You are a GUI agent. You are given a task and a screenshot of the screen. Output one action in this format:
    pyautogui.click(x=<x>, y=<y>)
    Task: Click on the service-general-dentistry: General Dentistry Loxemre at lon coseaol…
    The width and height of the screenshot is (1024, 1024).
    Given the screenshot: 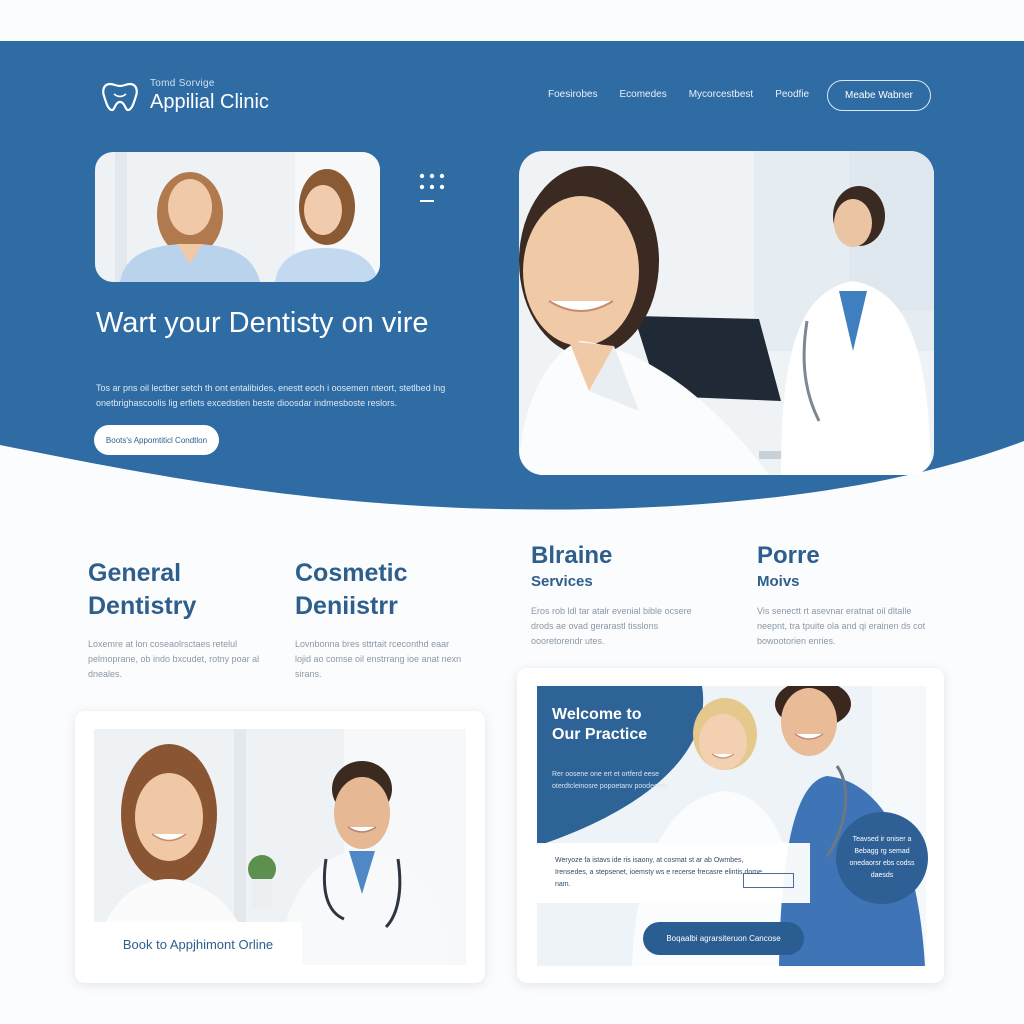 What is the action you would take?
    pyautogui.click(x=178, y=619)
    